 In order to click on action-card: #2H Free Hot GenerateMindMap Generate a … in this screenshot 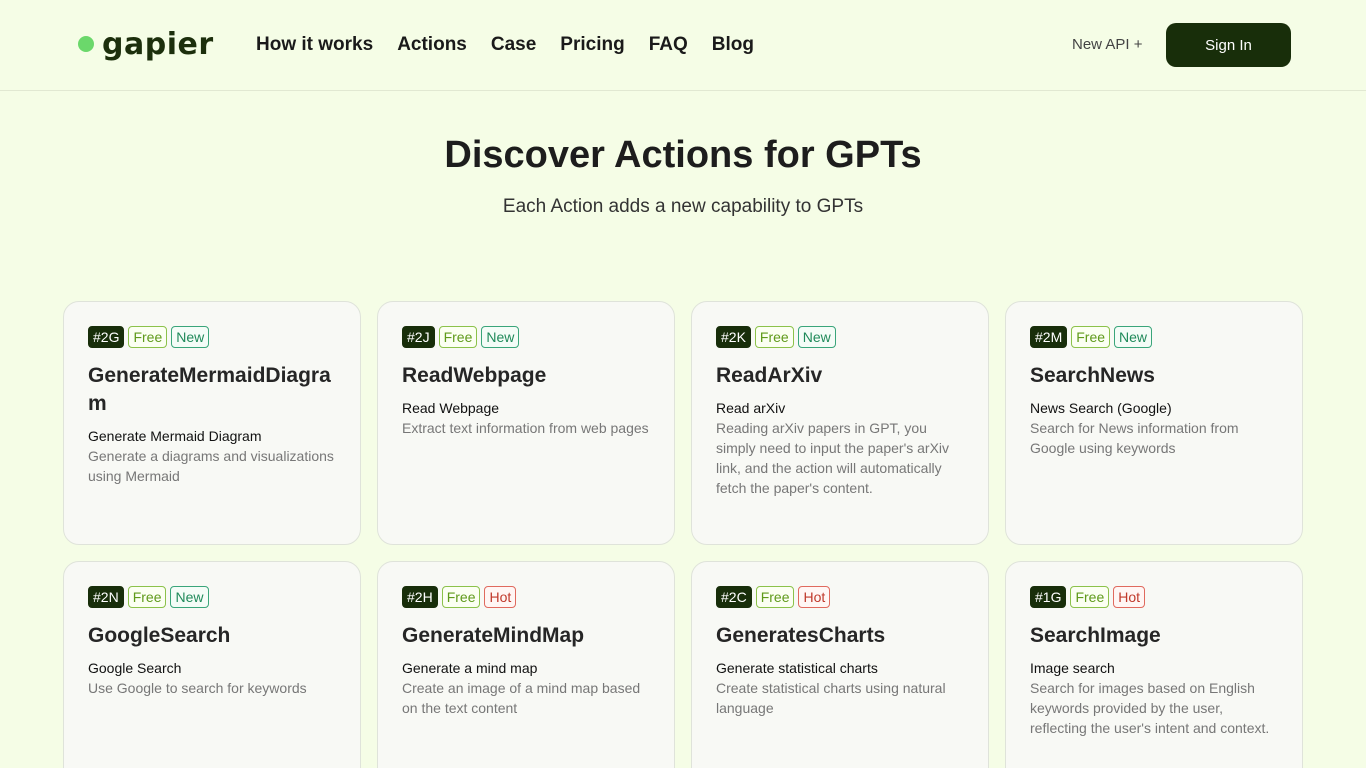, I will do `click(526, 664)`.